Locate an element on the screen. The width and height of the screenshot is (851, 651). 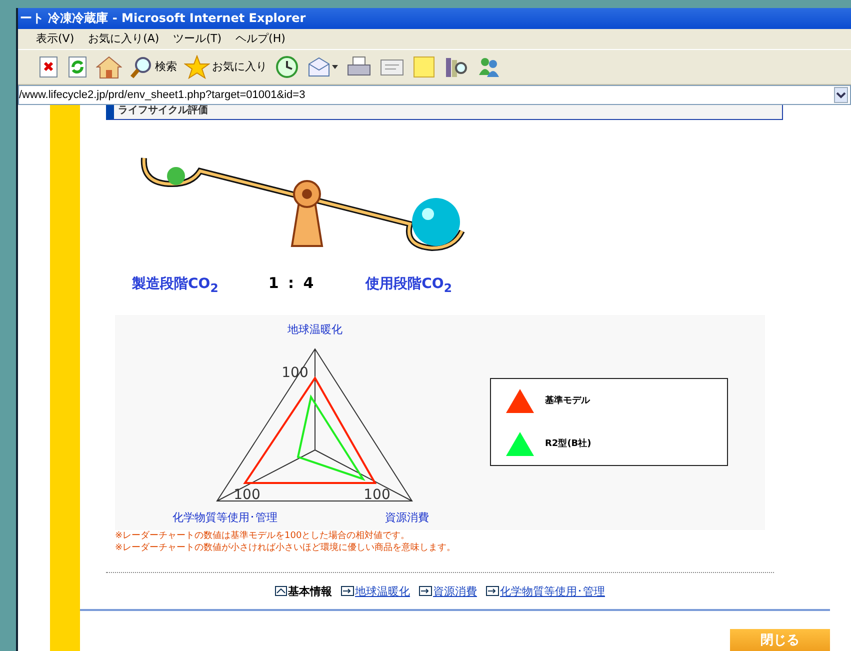
search-icon is located at coordinates (141, 66).